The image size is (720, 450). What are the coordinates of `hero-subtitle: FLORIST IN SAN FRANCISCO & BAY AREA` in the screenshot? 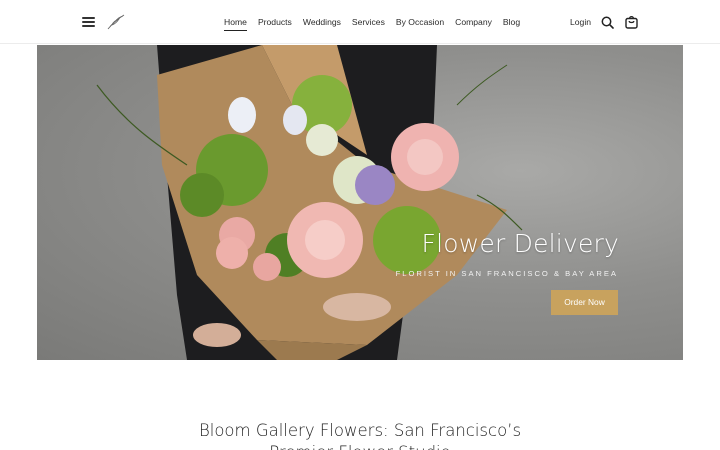 It's located at (506, 273).